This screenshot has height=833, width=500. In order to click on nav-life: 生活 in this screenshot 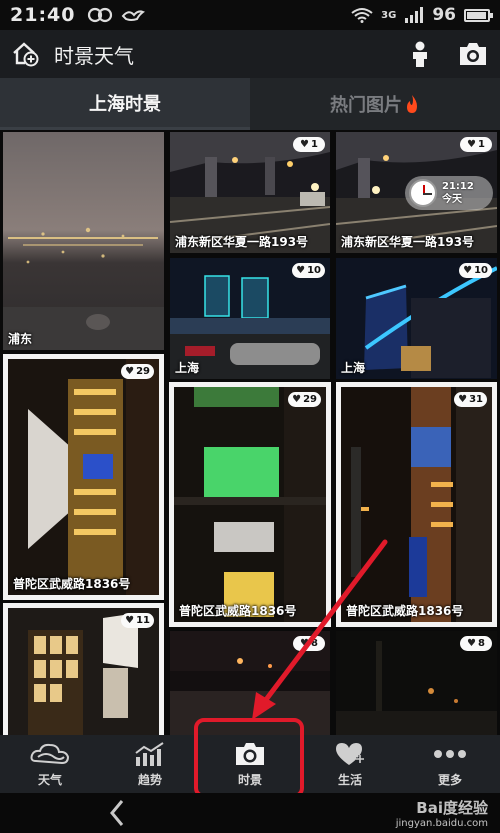, I will do `click(350, 764)`.